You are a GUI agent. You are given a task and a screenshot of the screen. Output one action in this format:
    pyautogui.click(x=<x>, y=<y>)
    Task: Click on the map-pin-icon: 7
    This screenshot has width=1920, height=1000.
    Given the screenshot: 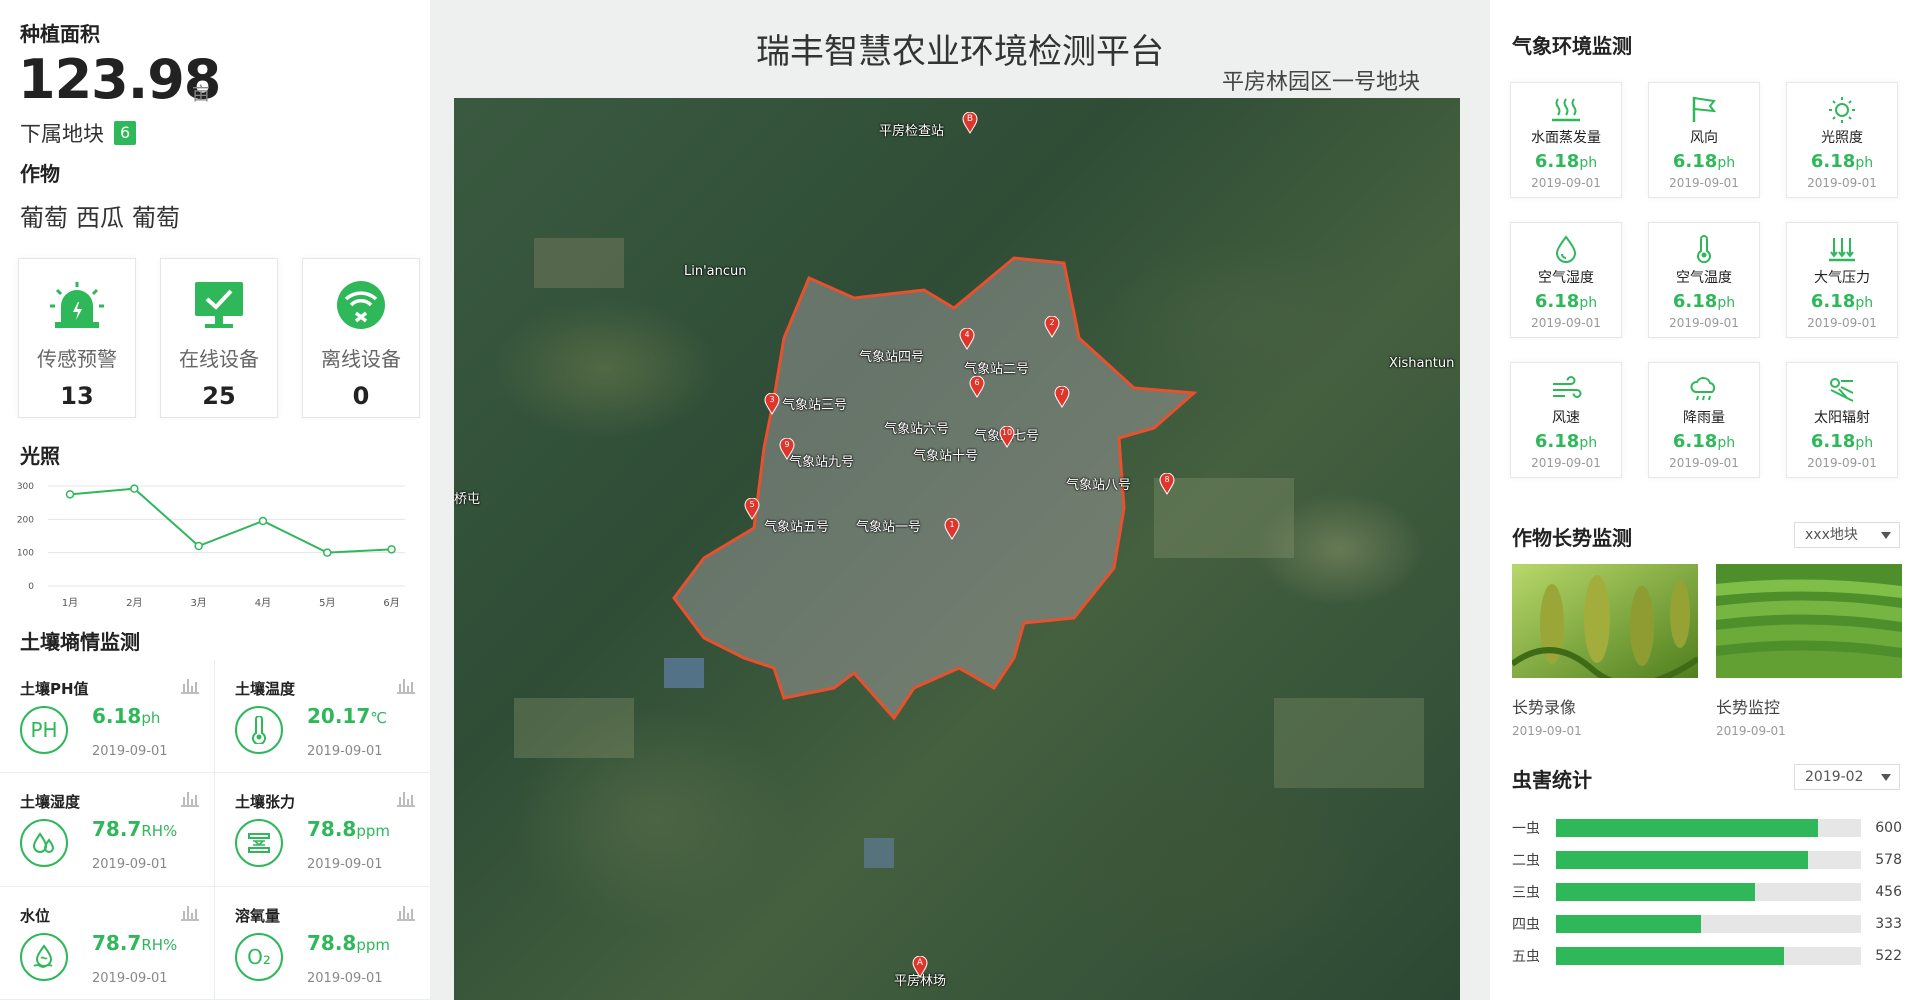 What is the action you would take?
    pyautogui.click(x=1062, y=396)
    